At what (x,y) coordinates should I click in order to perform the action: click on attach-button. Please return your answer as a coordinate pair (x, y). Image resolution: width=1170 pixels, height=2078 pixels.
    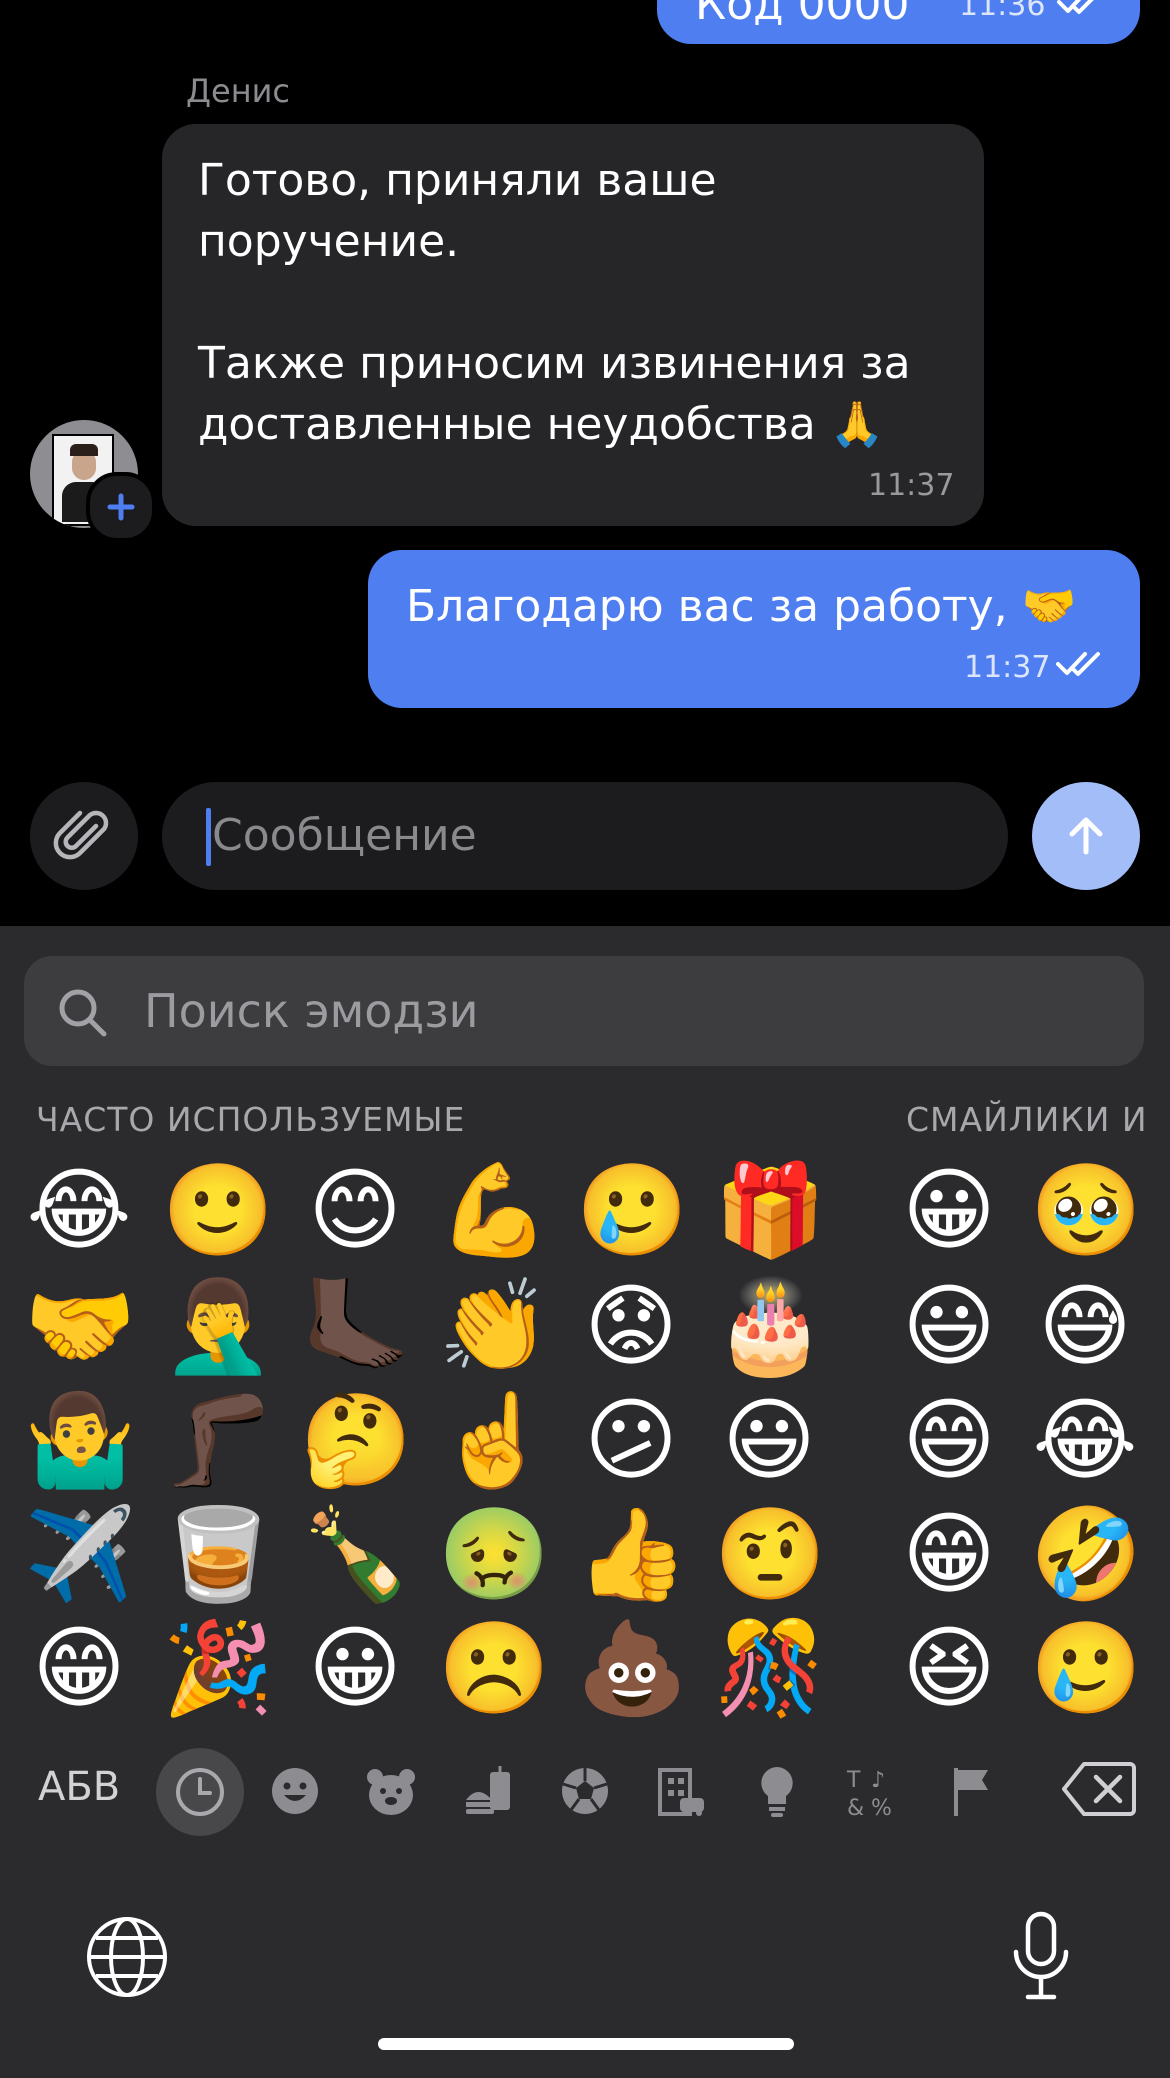
    Looking at the image, I should click on (84, 836).